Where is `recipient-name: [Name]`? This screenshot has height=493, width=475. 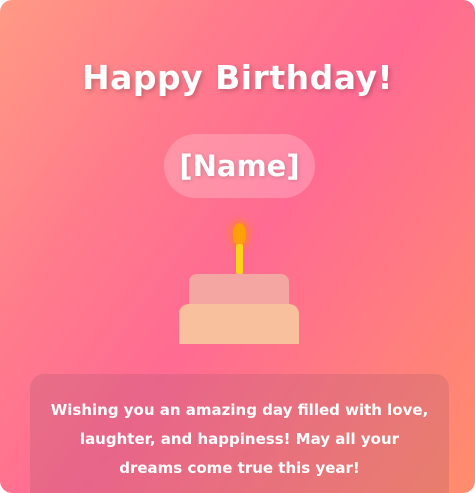
recipient-name: [Name] is located at coordinates (239, 166).